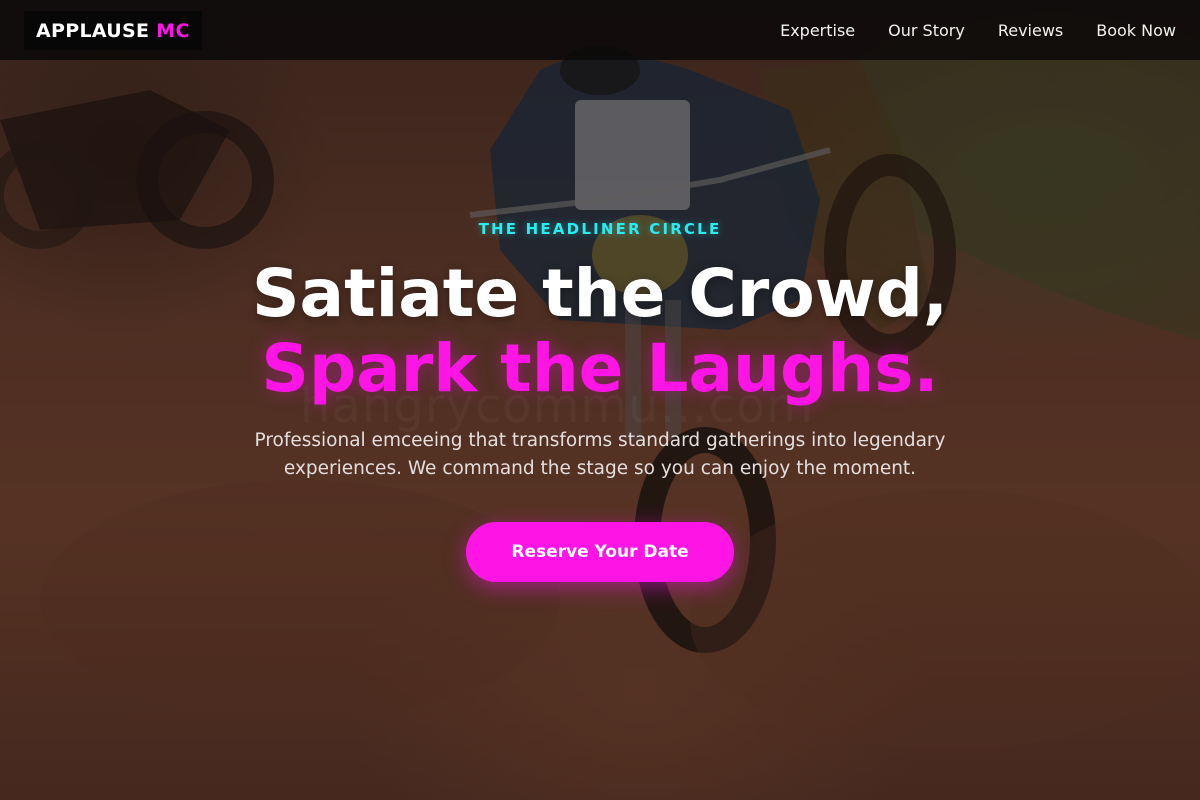  Describe the element at coordinates (600, 229) in the screenshot. I see `hero-eyebrow: THE HEADLINER CIRCLE` at that location.